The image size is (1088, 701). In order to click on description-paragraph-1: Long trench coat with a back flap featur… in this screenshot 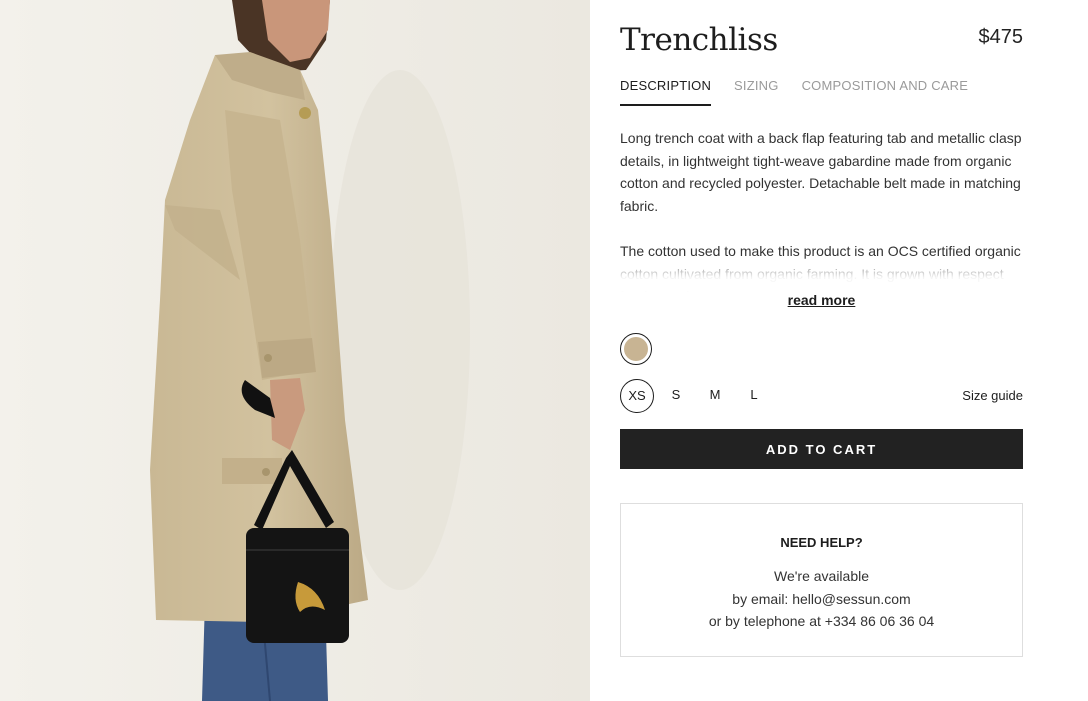, I will do `click(821, 172)`.